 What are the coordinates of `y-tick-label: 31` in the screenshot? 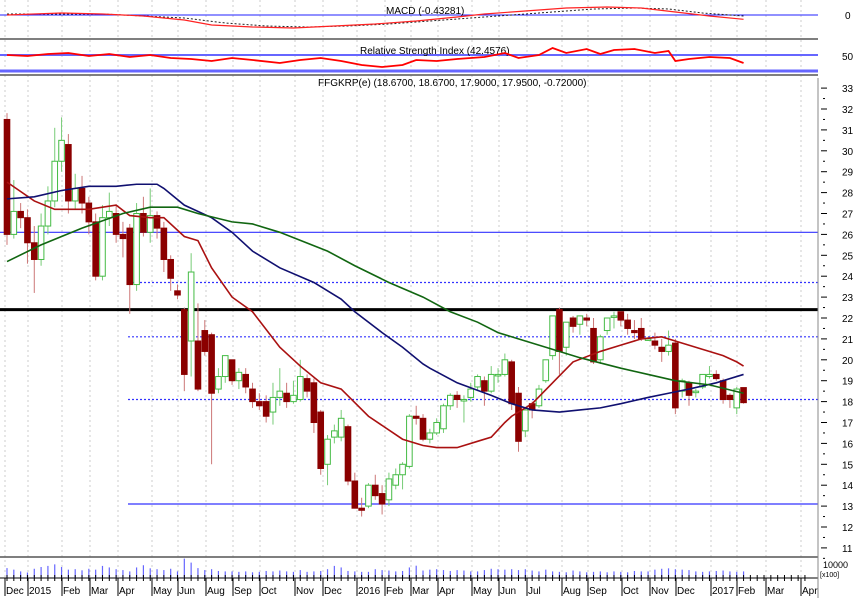 It's located at (848, 131).